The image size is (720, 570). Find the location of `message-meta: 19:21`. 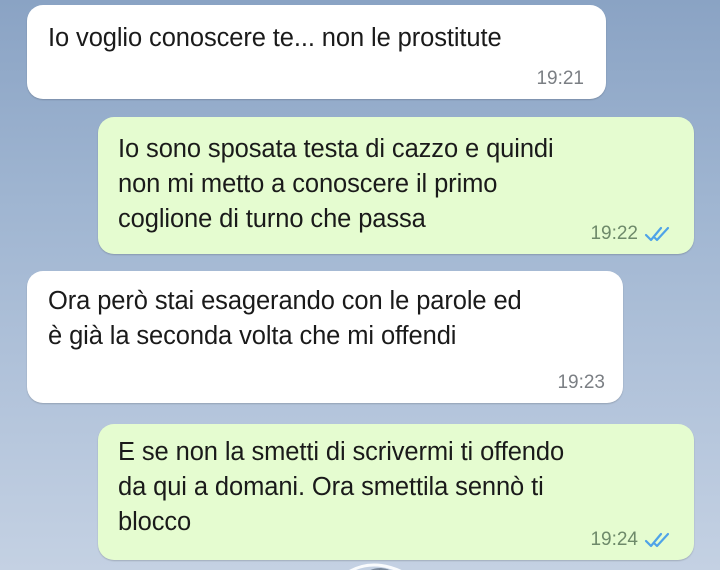

message-meta: 19:21 is located at coordinates (560, 79).